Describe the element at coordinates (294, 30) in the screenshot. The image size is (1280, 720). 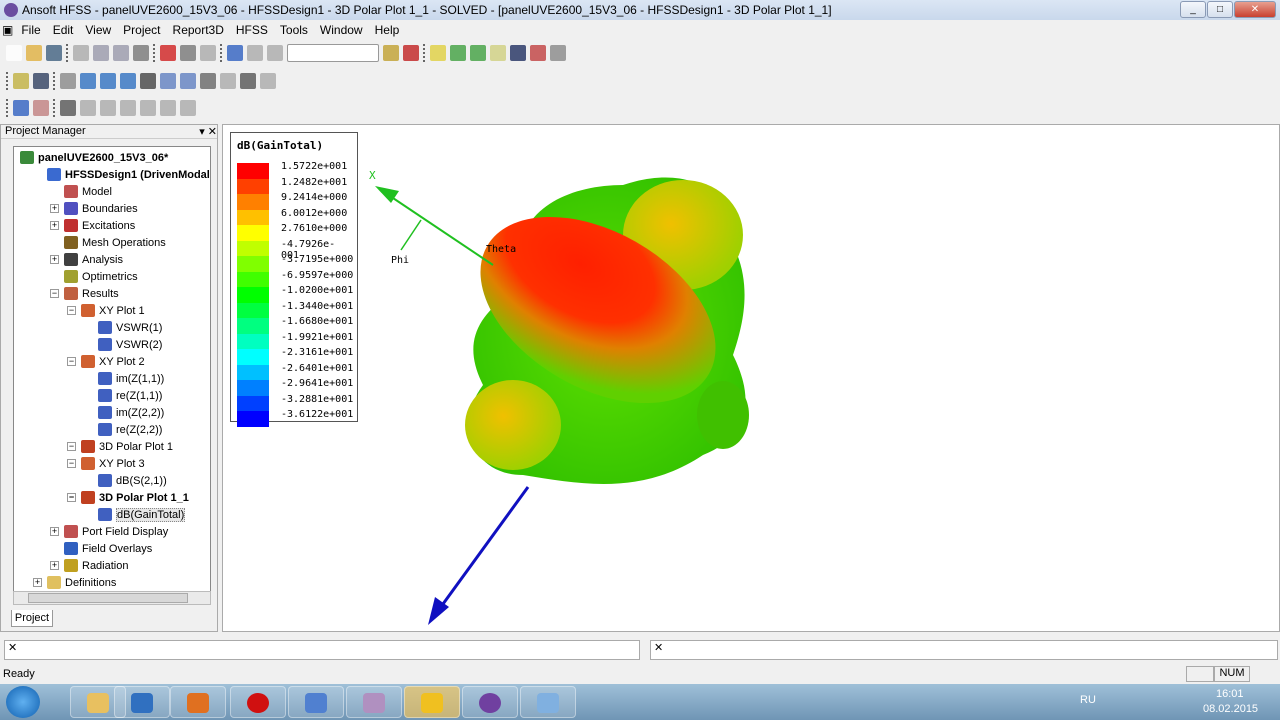
I see `menu-tools: Tools` at that location.